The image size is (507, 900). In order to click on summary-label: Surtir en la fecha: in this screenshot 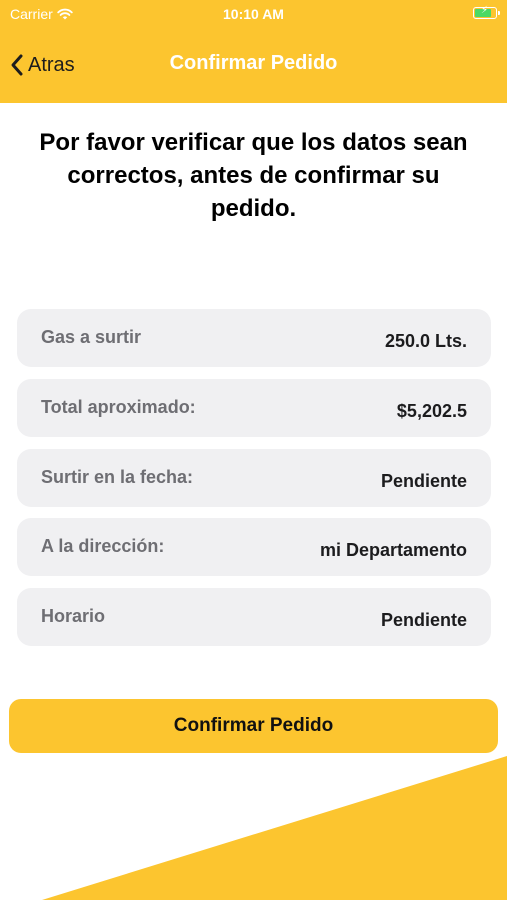, I will do `click(117, 477)`.